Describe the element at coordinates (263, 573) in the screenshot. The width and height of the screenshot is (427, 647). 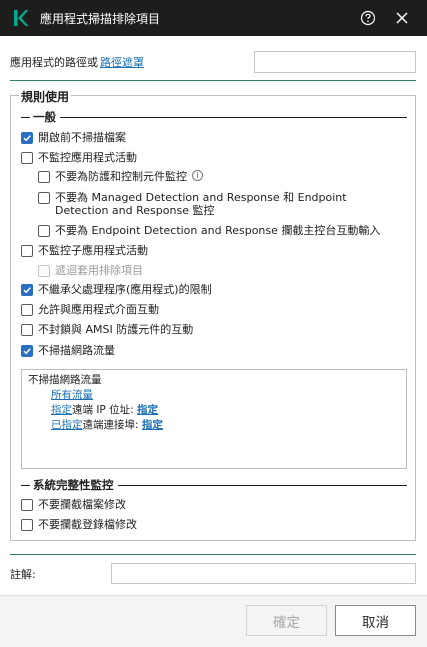
I see `comment-input` at that location.